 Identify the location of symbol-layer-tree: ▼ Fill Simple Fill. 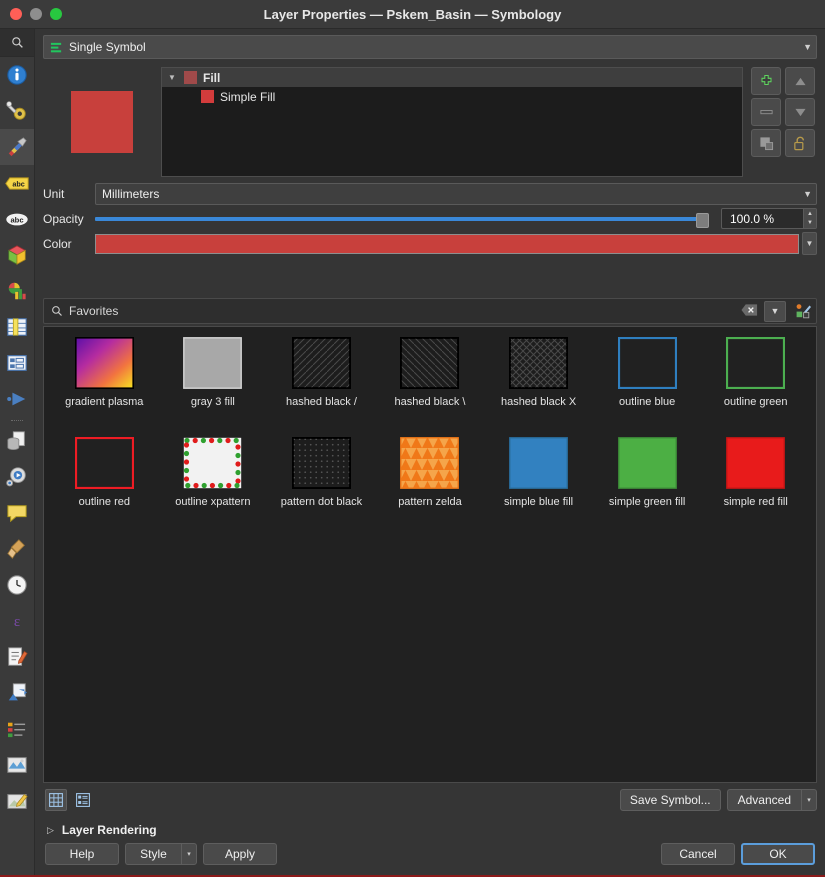
(452, 122).